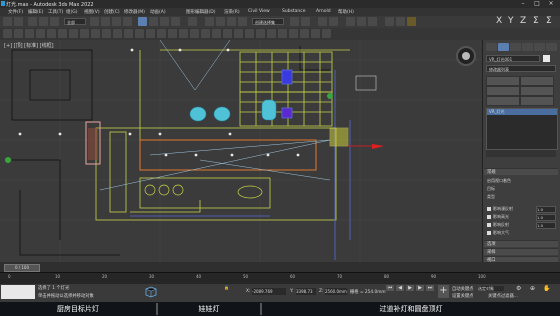 The image size is (560, 316). What do you see at coordinates (322, 21) in the screenshot?
I see `layer-explorer-icon` at bounding box center [322, 21].